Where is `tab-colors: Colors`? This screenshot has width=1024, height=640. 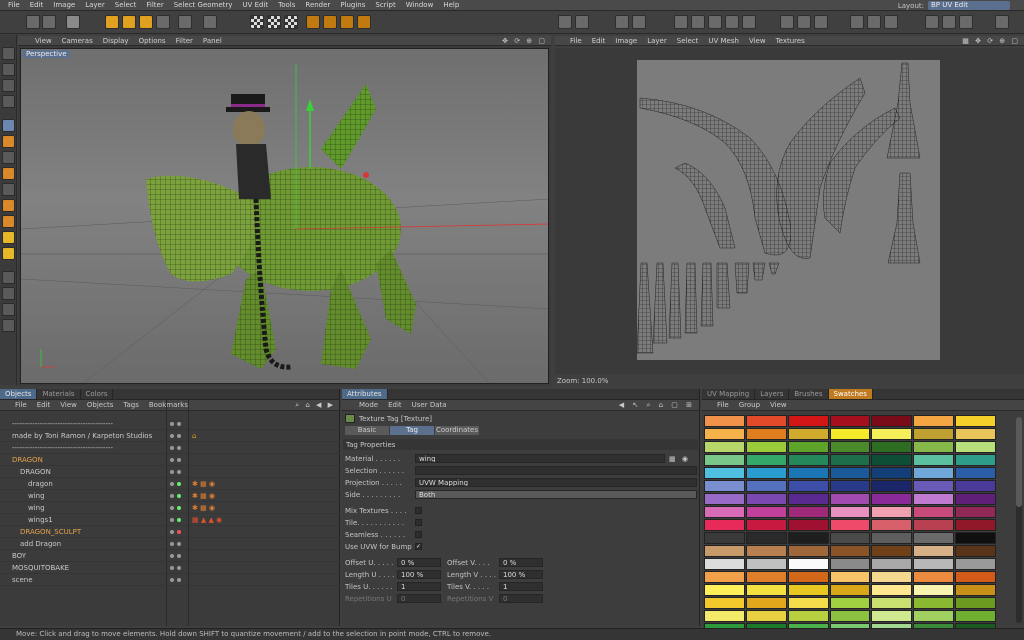 tab-colors: Colors is located at coordinates (97, 394).